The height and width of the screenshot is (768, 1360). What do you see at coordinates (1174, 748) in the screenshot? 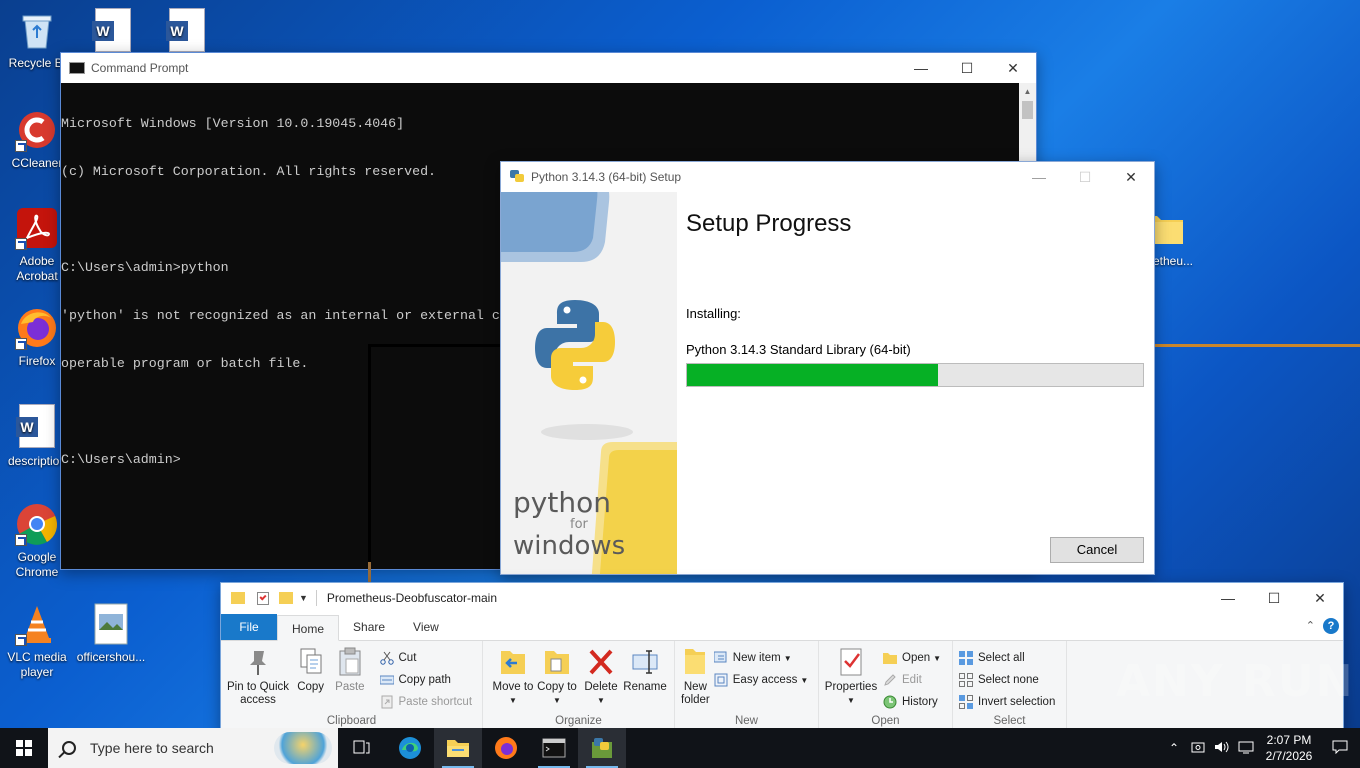
I see `show-hidden-icons-chevron-icon: ⌃` at bounding box center [1174, 748].